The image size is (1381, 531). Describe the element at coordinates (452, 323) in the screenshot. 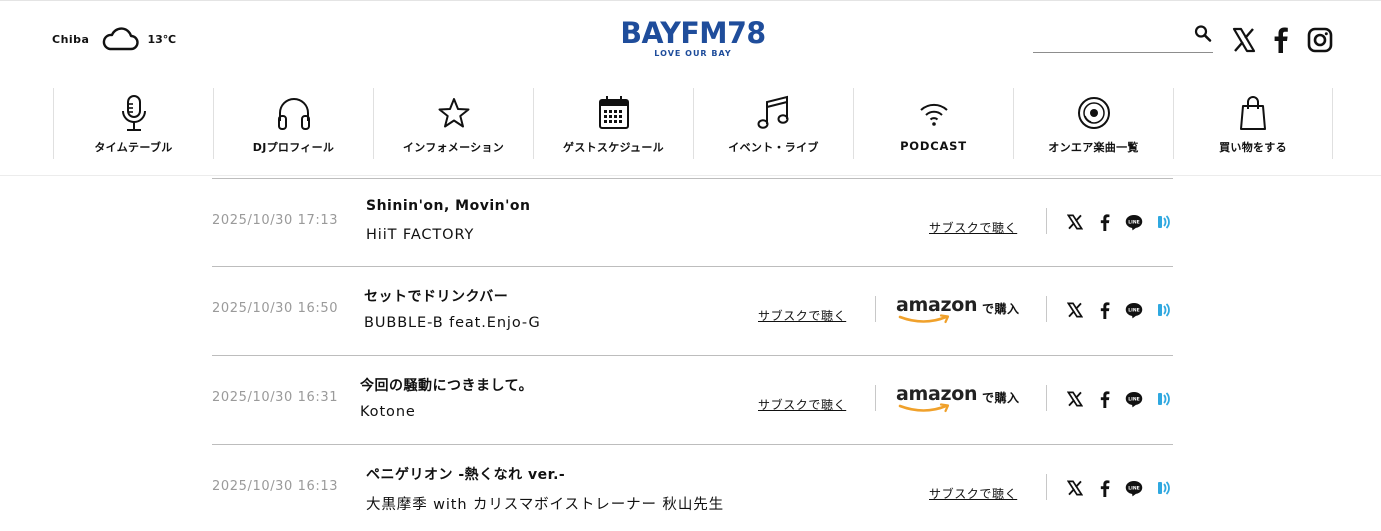

I see `song-artist: BUBBLE-B feat.Enjo-G` at that location.